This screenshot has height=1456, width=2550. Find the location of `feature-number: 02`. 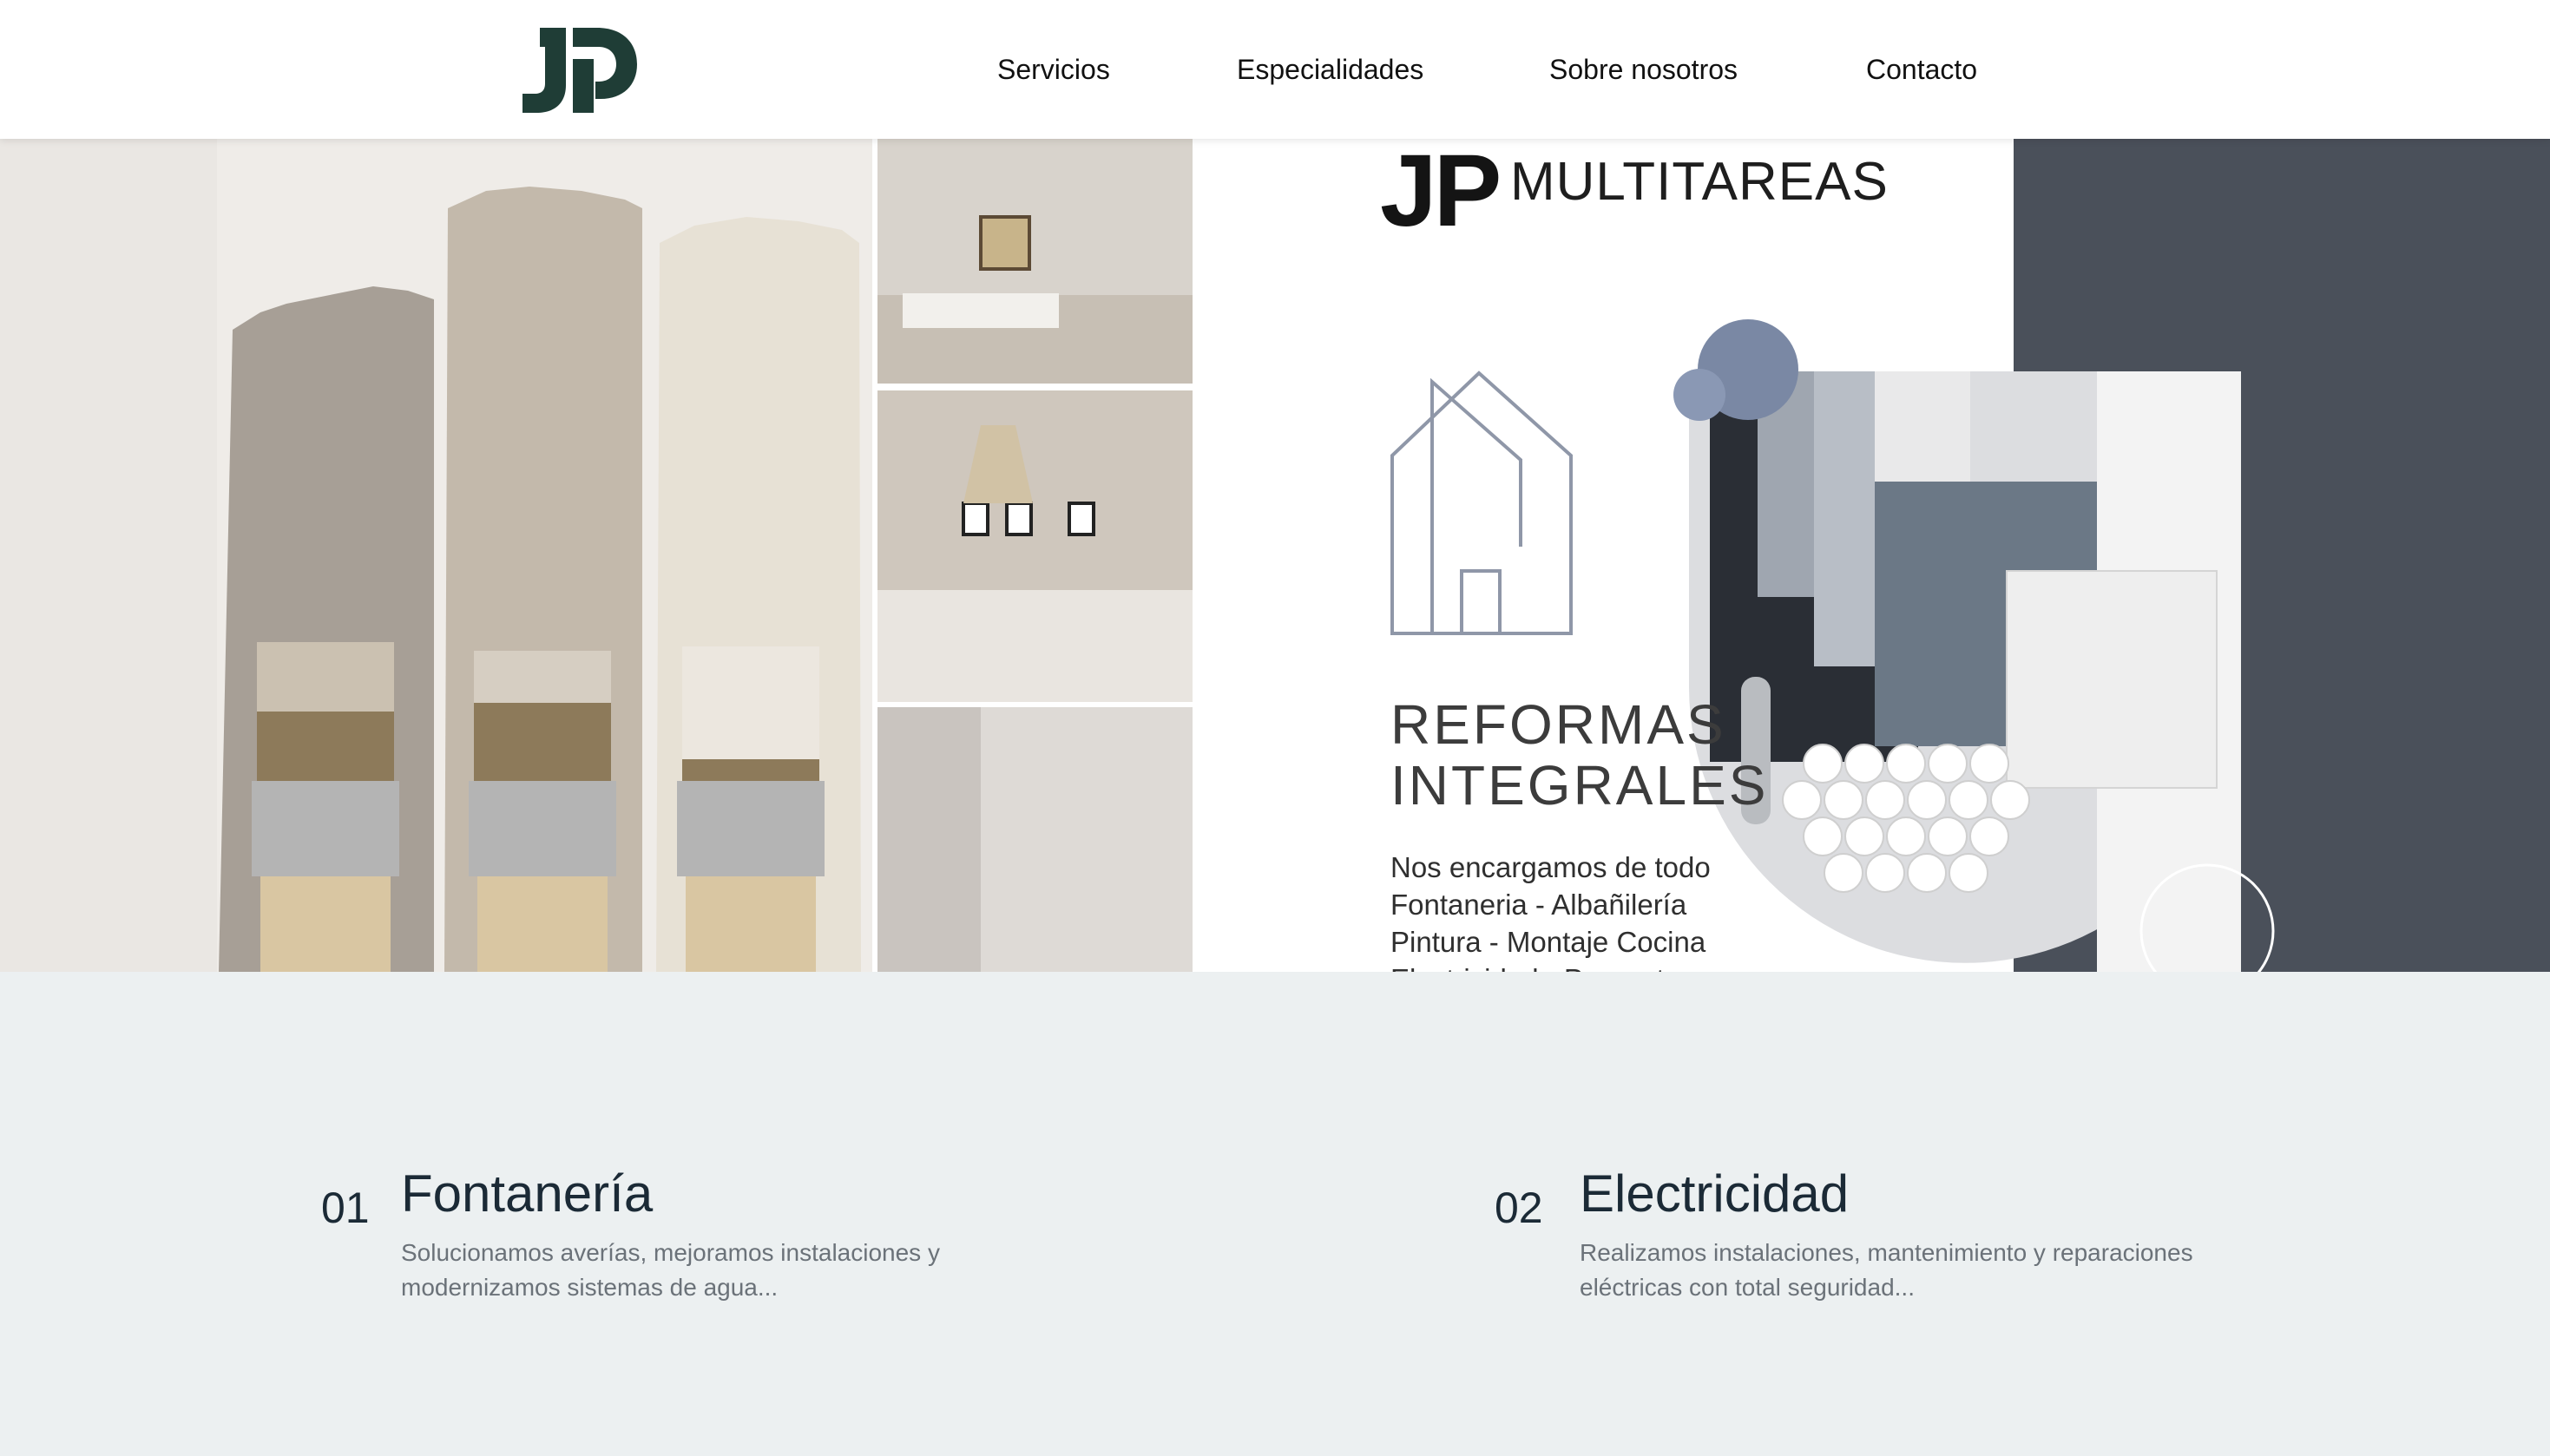

feature-number: 02 is located at coordinates (1519, 1208).